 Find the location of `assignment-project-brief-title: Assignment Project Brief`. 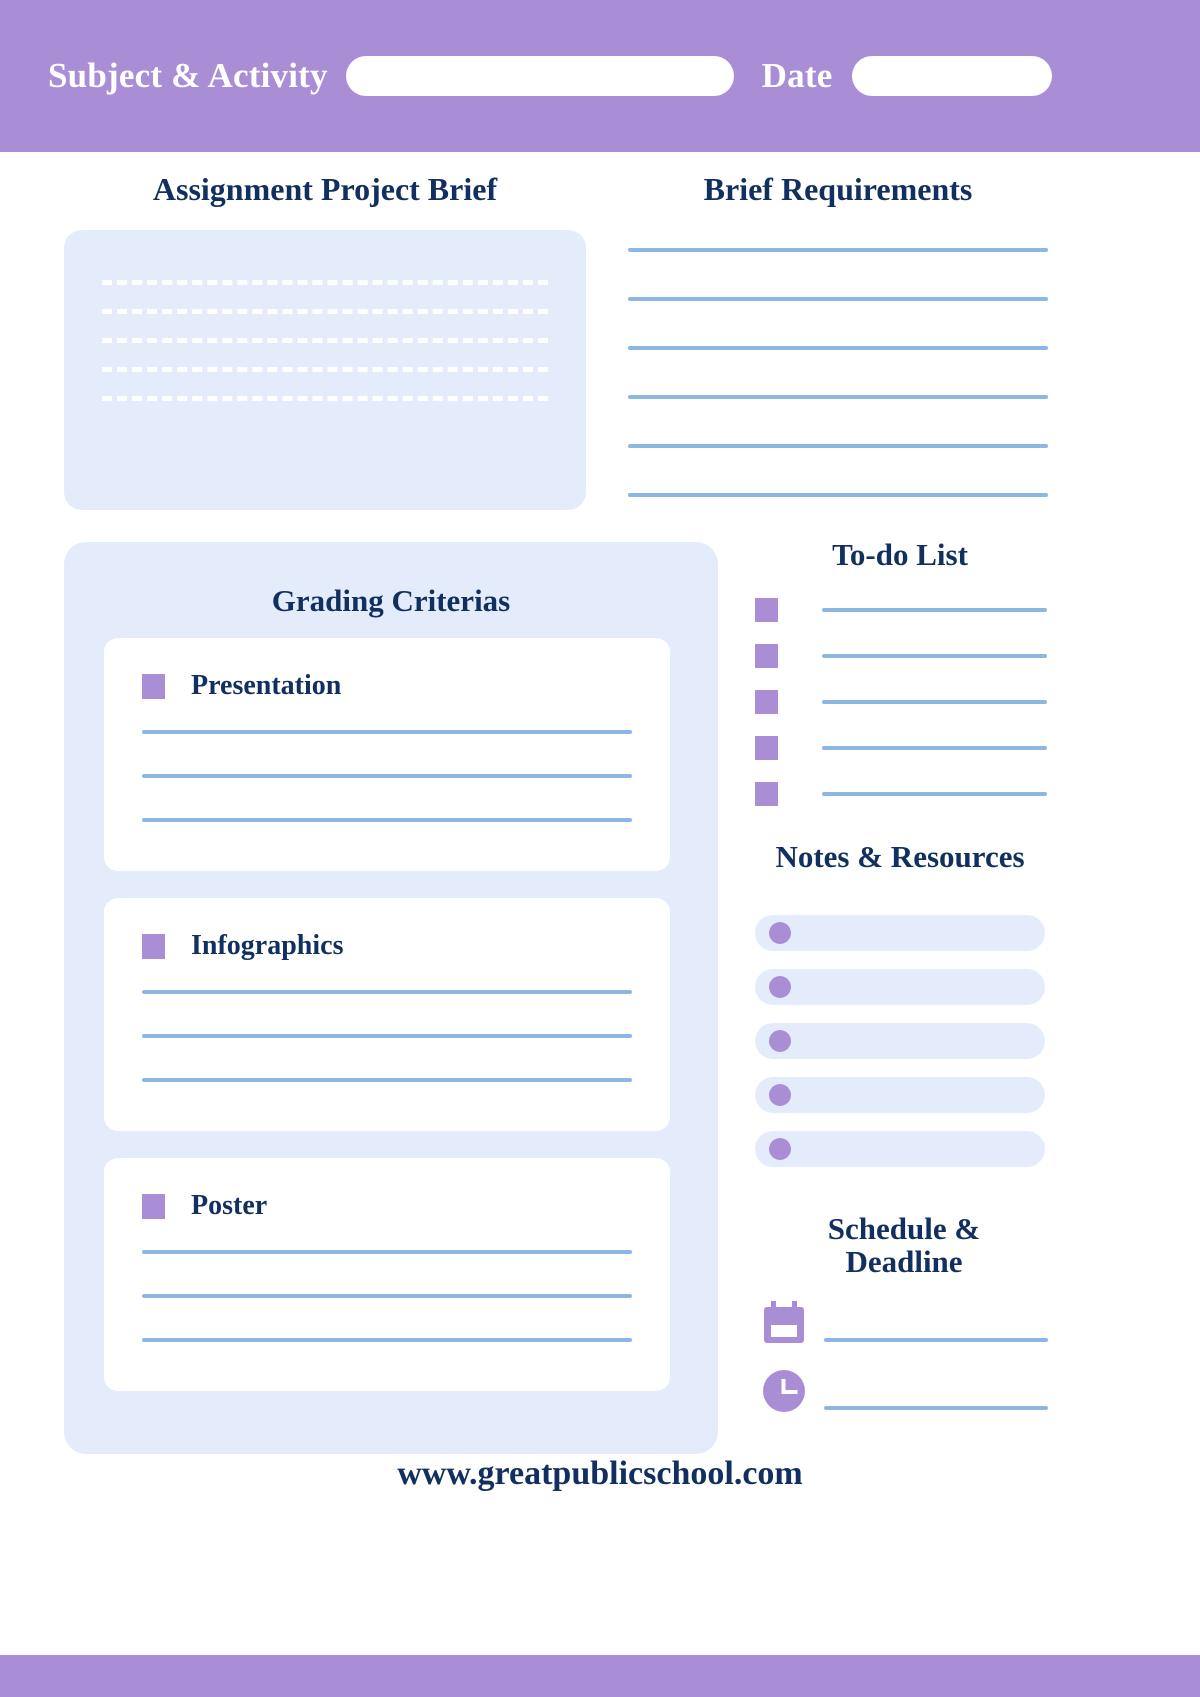

assignment-project-brief-title: Assignment Project Brief is located at coordinates (325, 189).